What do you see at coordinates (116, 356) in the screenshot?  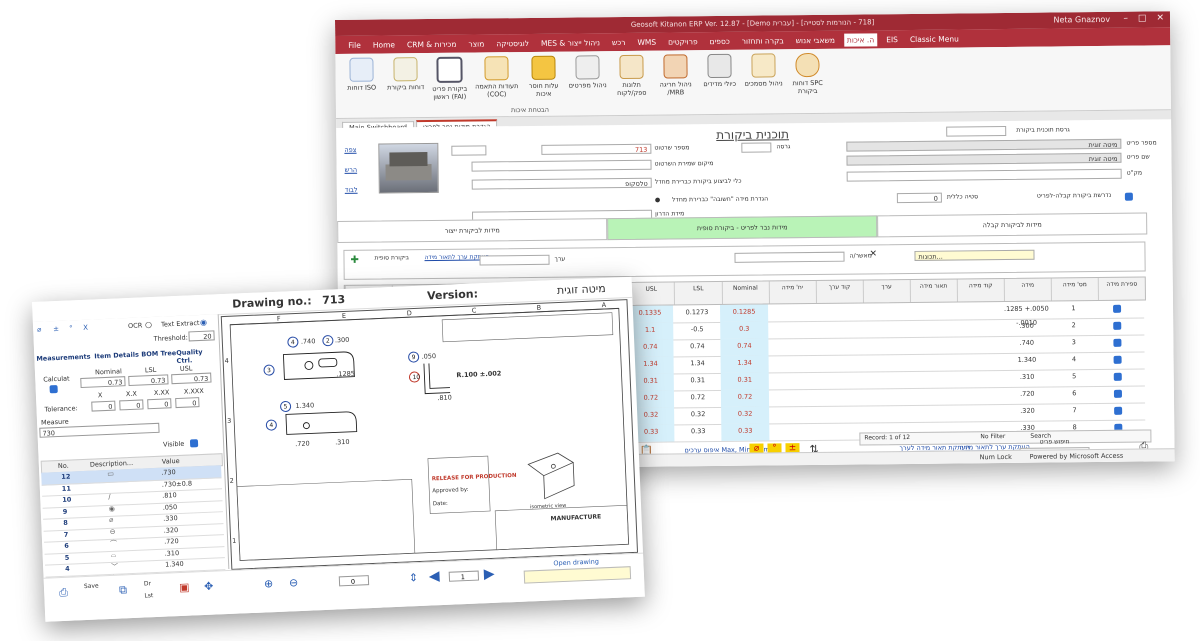 I see `tab-item-details: Item Details` at bounding box center [116, 356].